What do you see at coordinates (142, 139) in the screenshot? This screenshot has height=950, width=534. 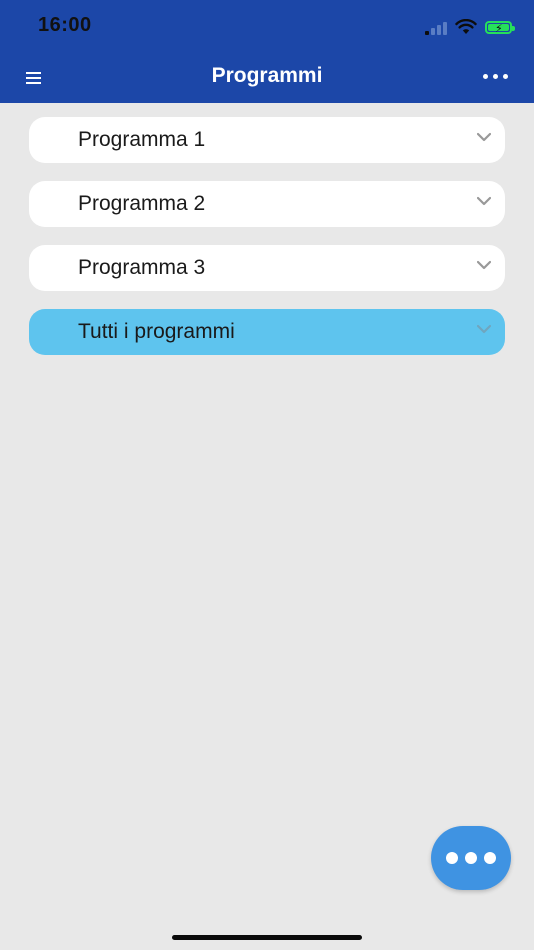 I see `program-item-label: Programma 1` at bounding box center [142, 139].